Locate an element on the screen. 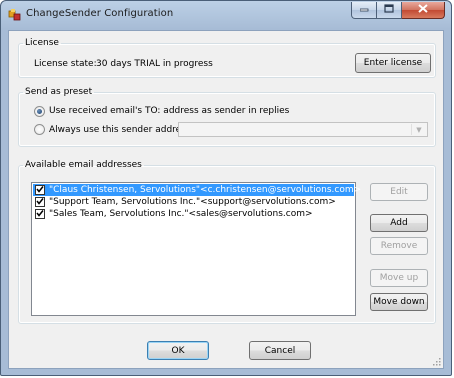  close-icon is located at coordinates (423, 10).